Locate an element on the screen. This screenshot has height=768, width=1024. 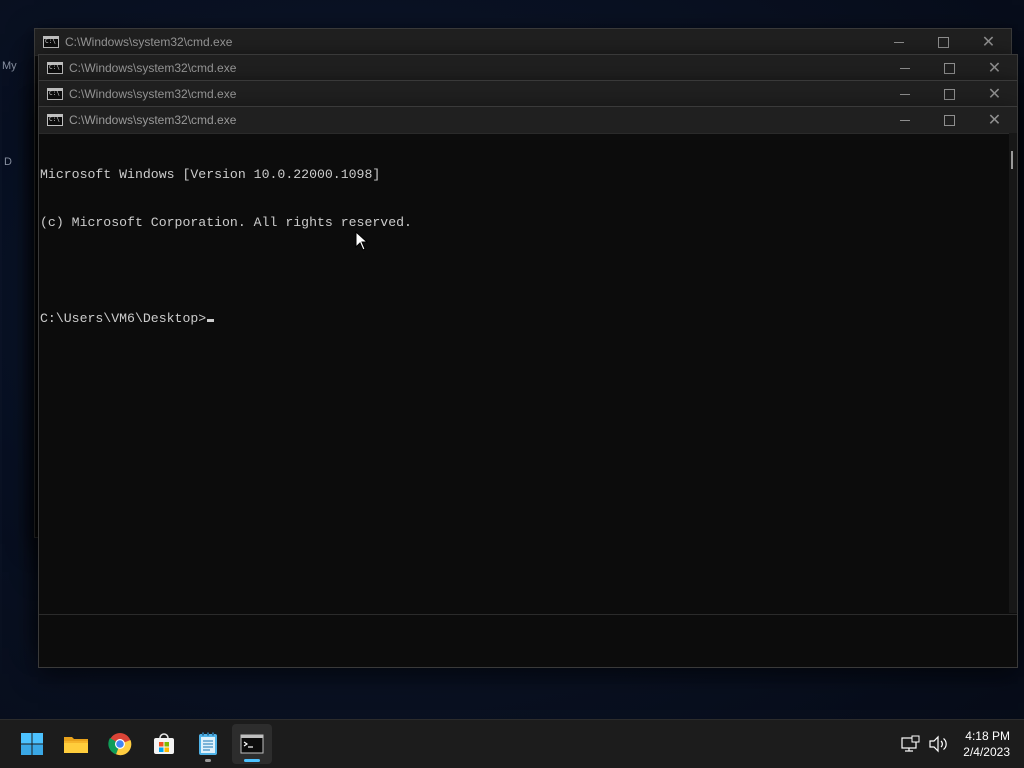
command-prompt-icon is located at coordinates (252, 744).